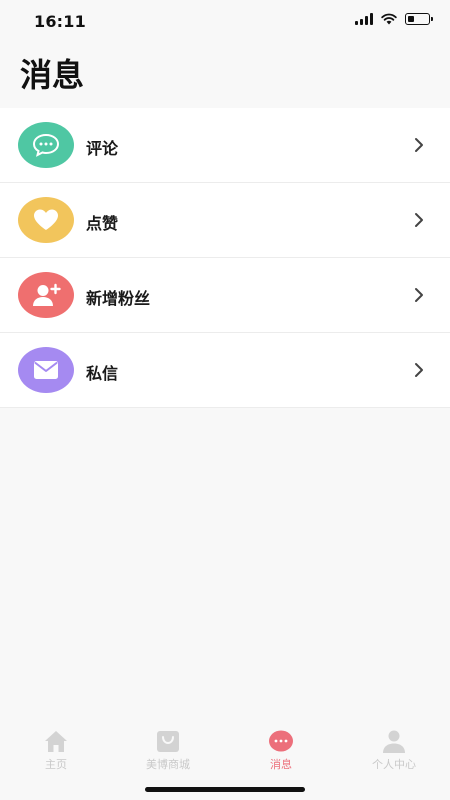 Image resolution: width=450 pixels, height=800 pixels. I want to click on wifi-icon, so click(389, 19).